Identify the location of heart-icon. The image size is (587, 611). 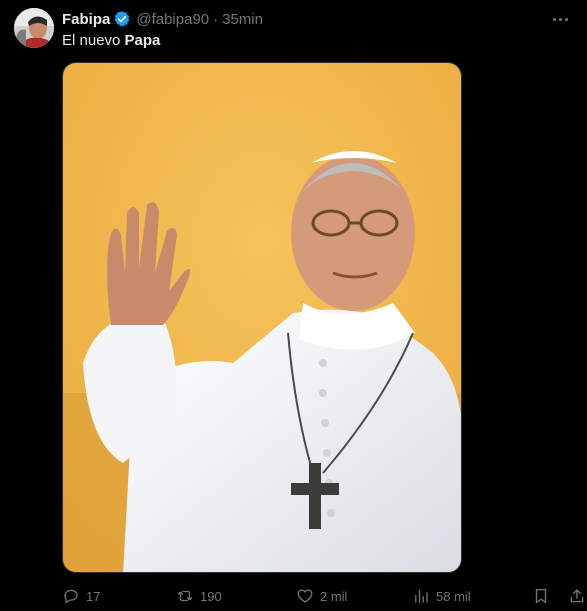
(305, 596).